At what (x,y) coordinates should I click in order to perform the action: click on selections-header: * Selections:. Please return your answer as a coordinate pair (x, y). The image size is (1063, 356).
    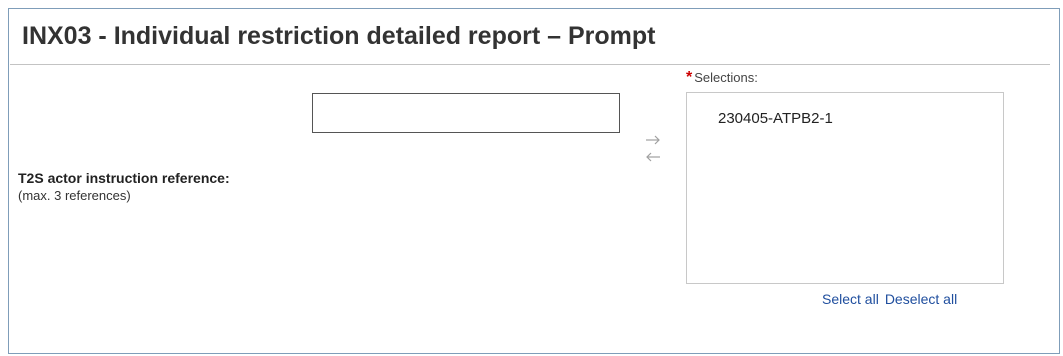
    Looking at the image, I should click on (722, 78).